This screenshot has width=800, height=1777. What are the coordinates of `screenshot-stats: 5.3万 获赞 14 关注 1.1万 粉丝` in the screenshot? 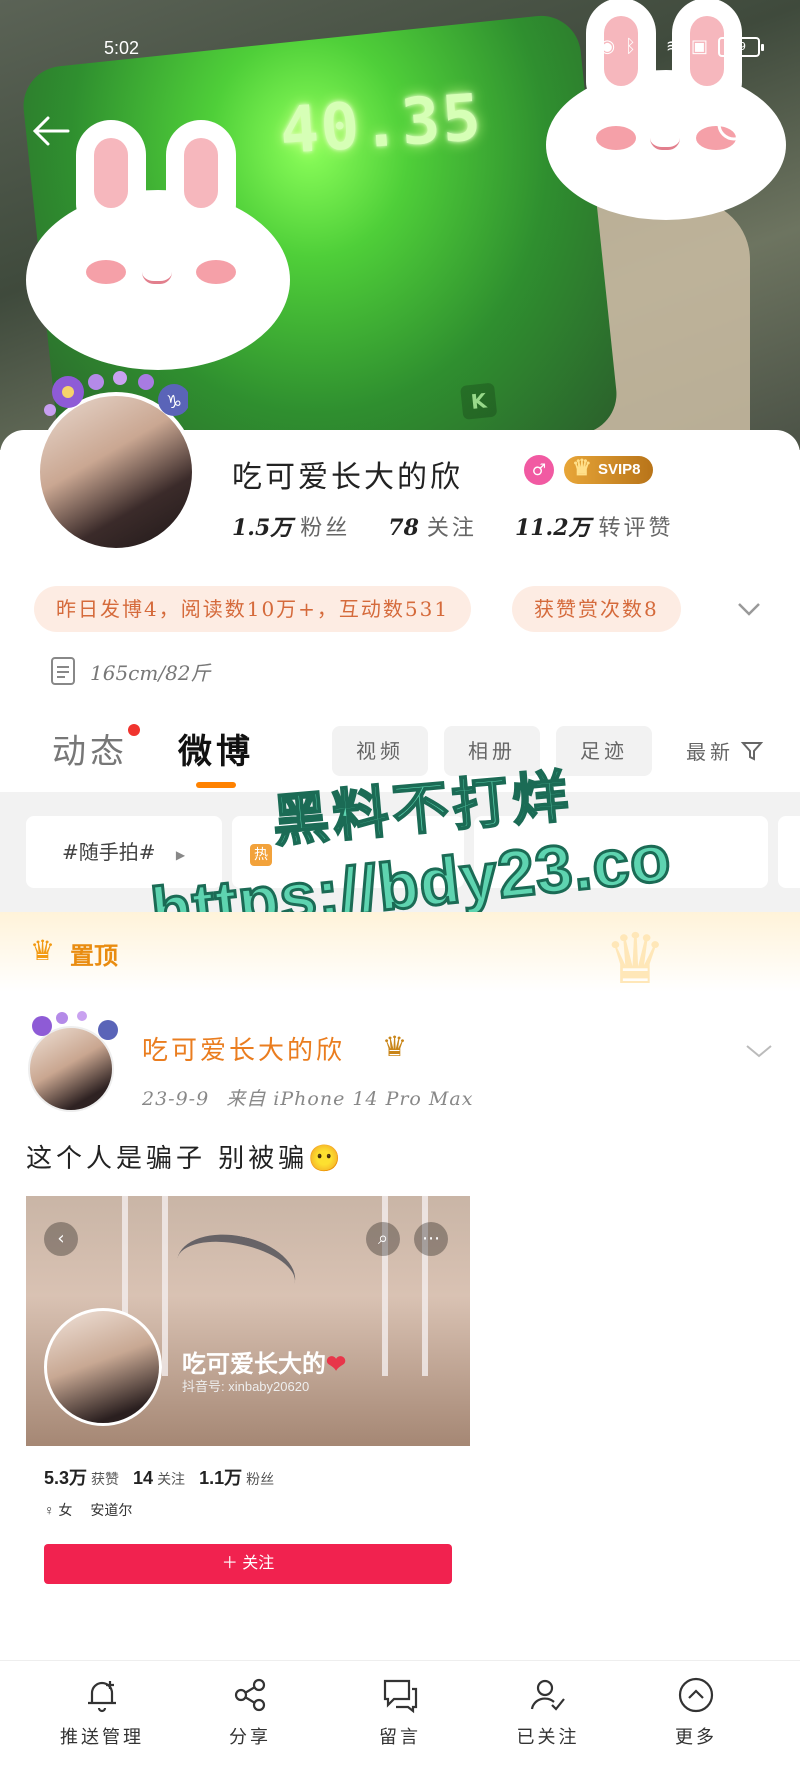 It's located at (159, 1478).